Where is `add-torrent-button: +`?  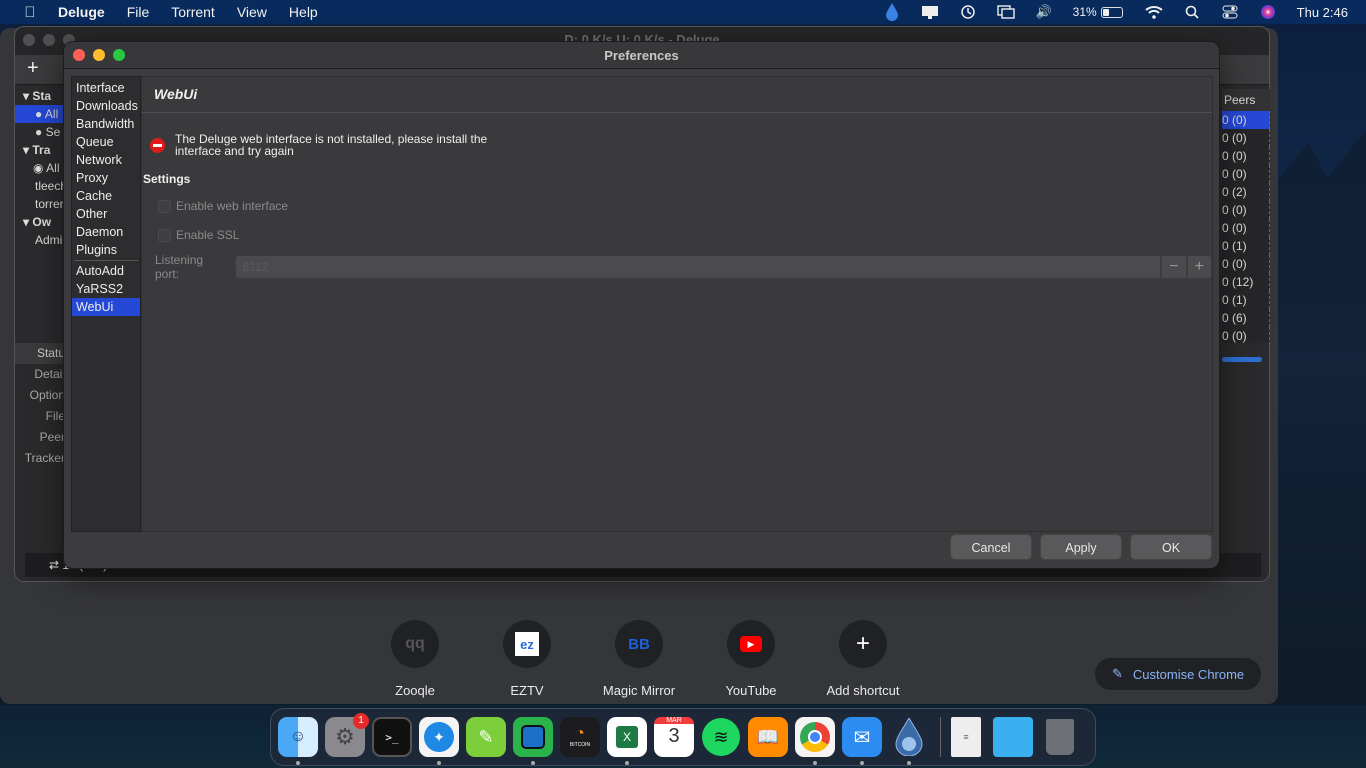
add-torrent-button: + is located at coordinates (33, 68).